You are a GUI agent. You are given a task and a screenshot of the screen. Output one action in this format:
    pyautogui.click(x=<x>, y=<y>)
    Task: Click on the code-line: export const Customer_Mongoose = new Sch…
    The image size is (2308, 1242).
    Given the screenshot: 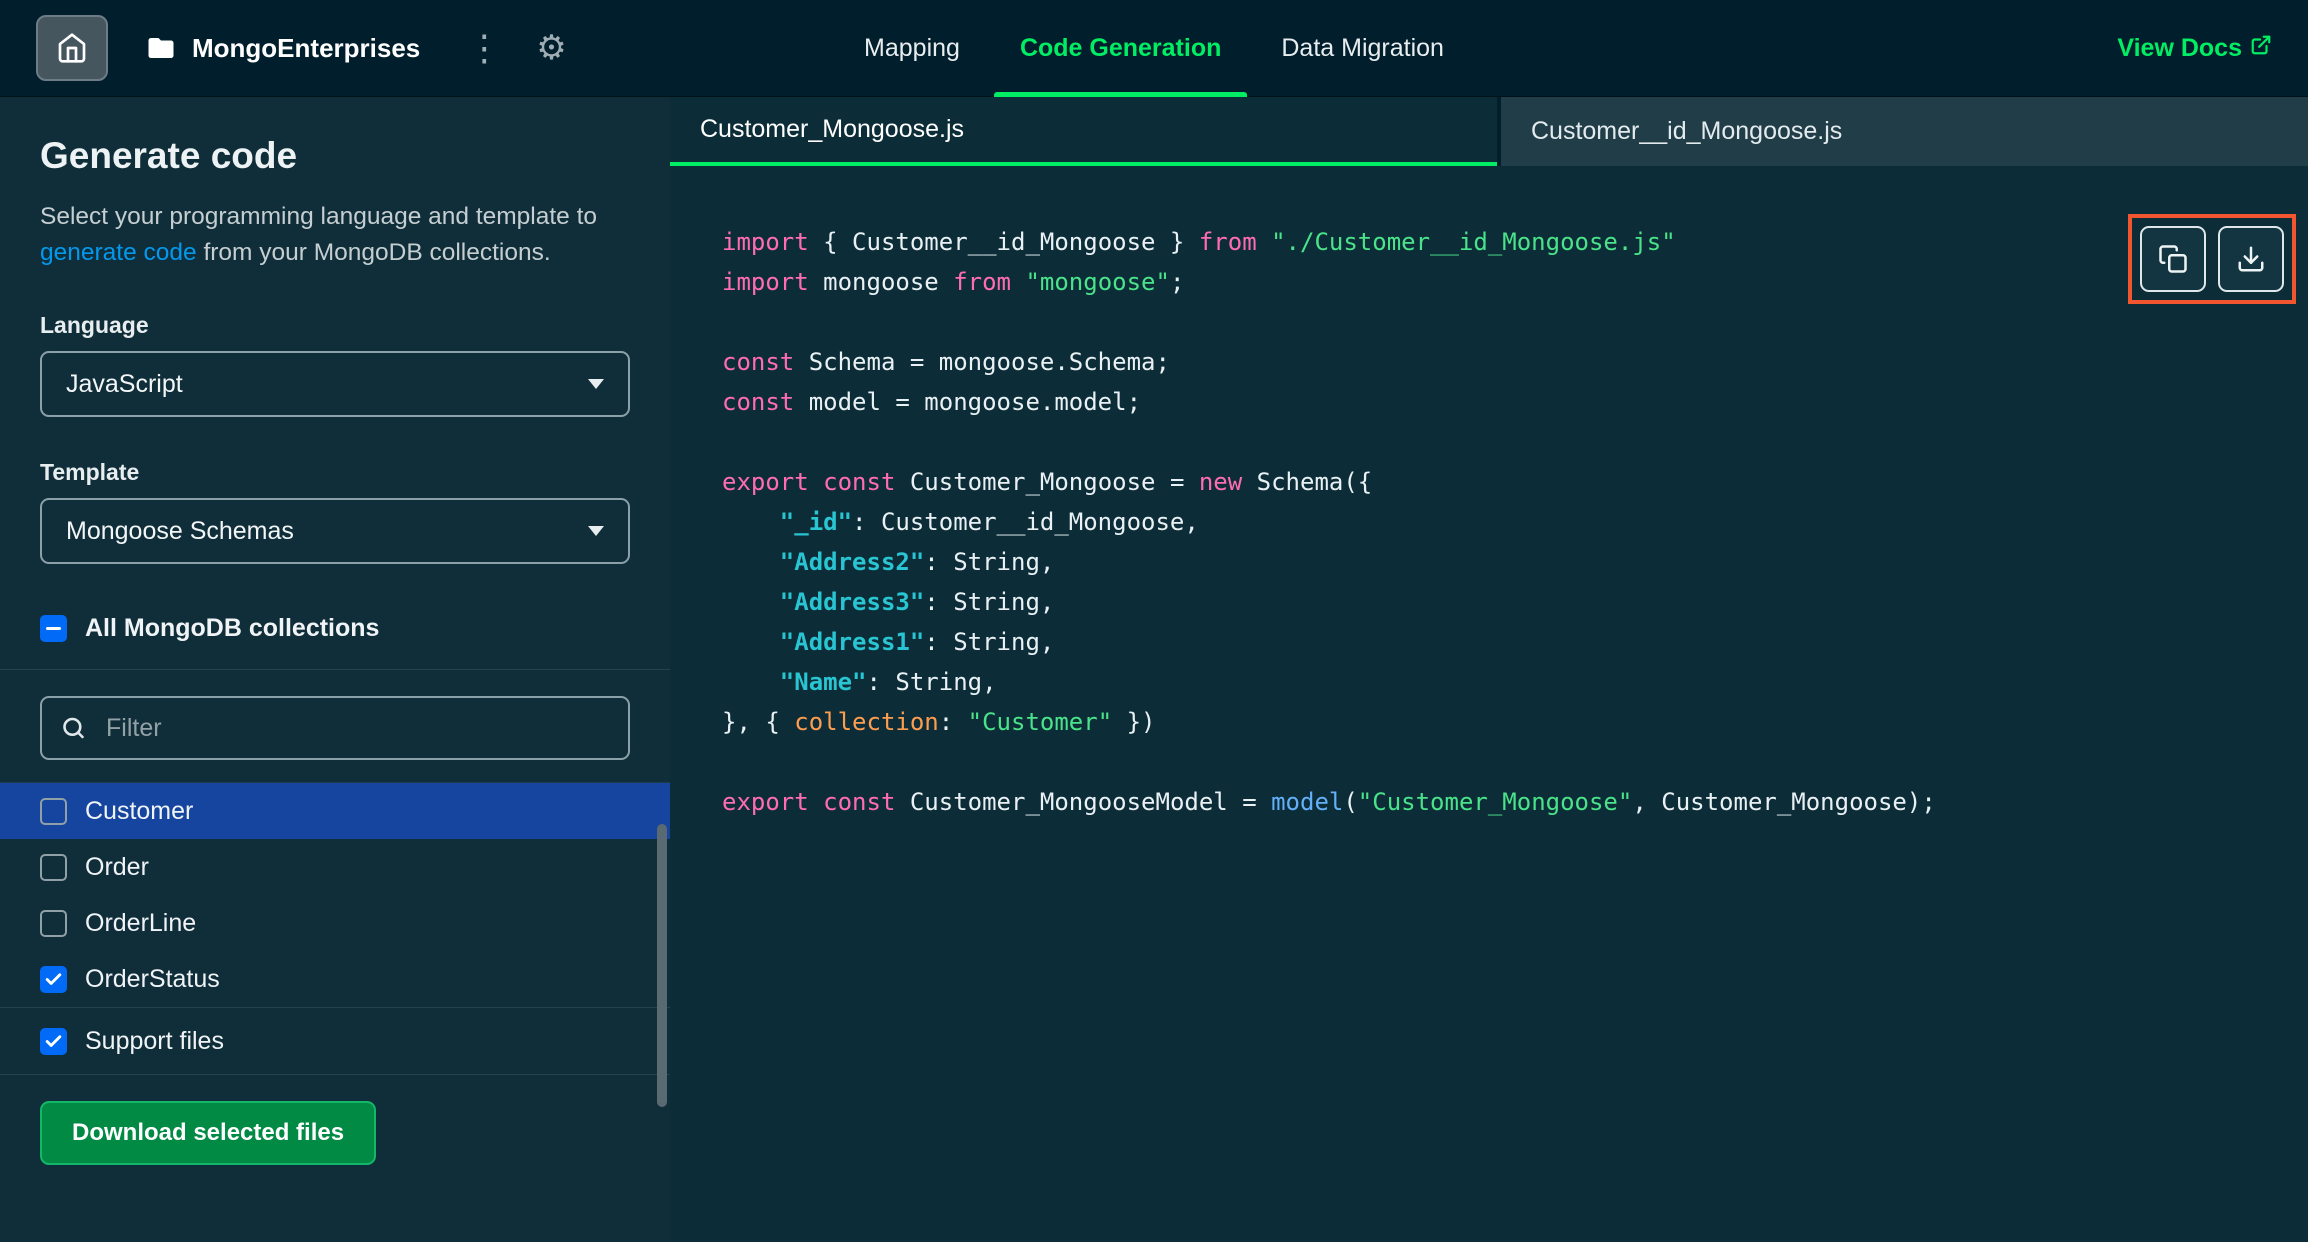 What is the action you would take?
    pyautogui.click(x=1047, y=482)
    